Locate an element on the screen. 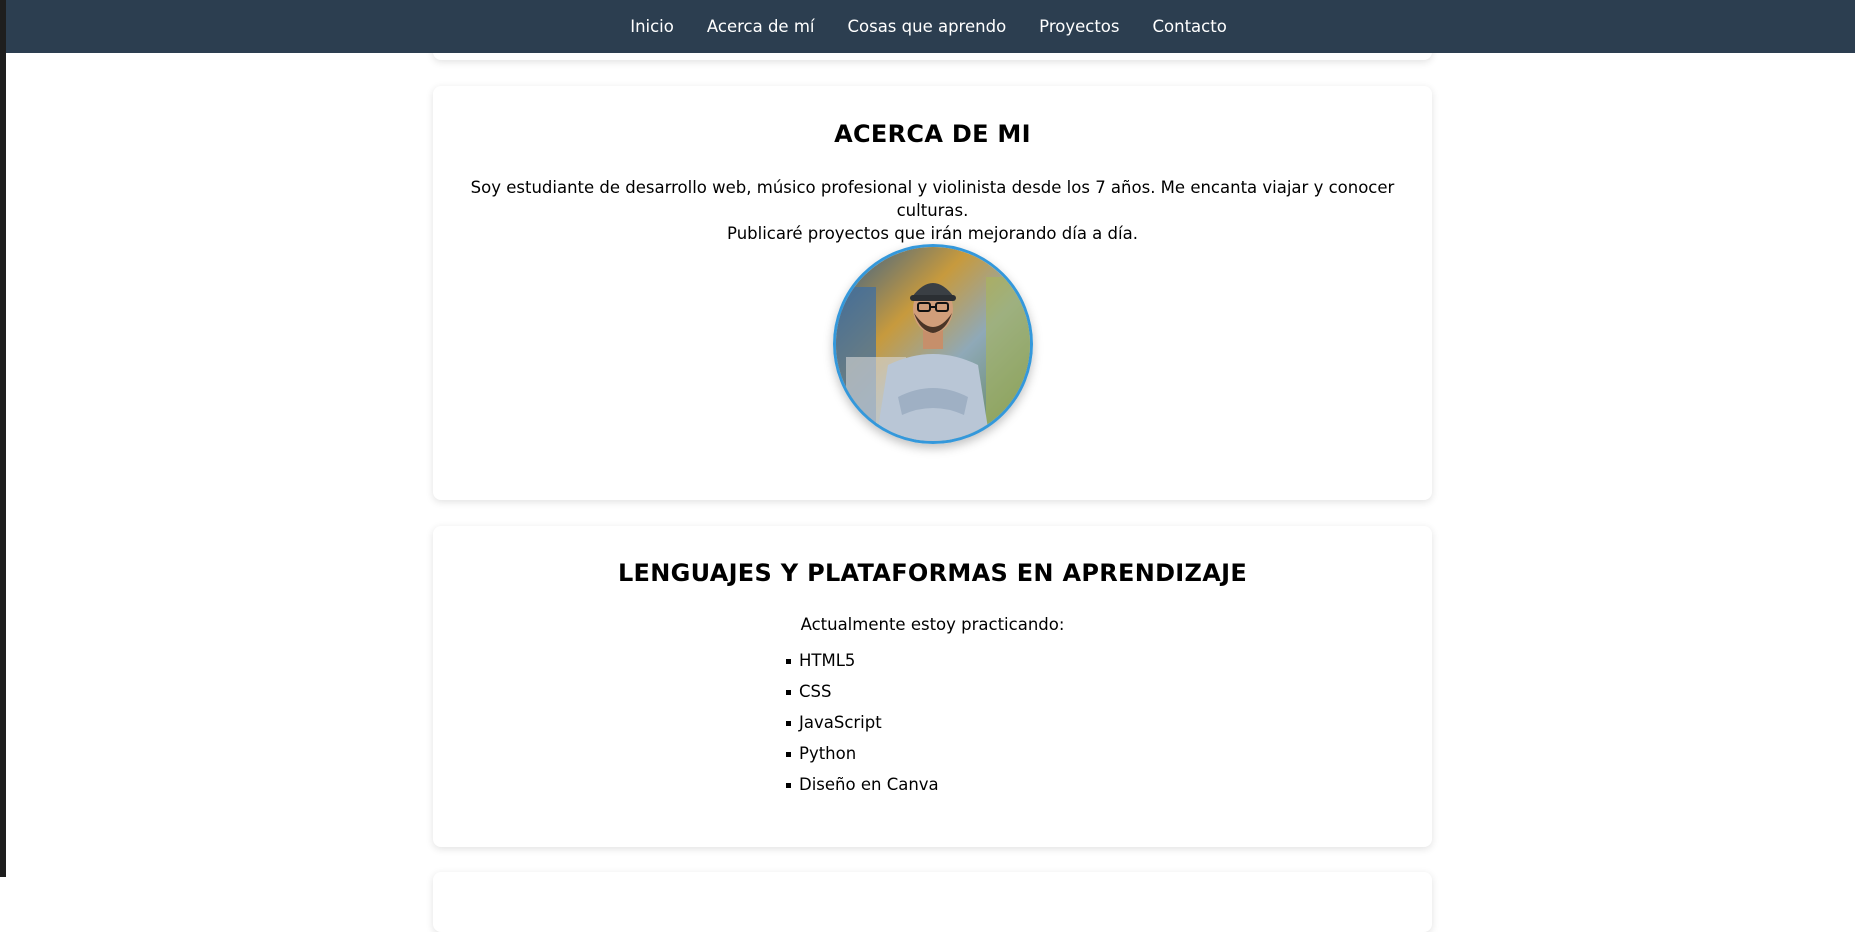 This screenshot has height=932, width=1855. list-item: CSS is located at coordinates (862, 696).